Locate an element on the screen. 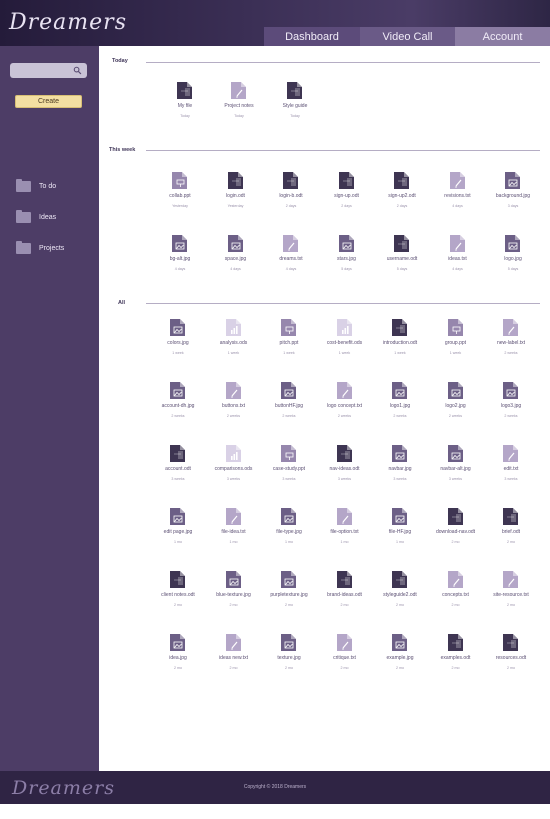  file-name: examples.odt is located at coordinates (455, 658).